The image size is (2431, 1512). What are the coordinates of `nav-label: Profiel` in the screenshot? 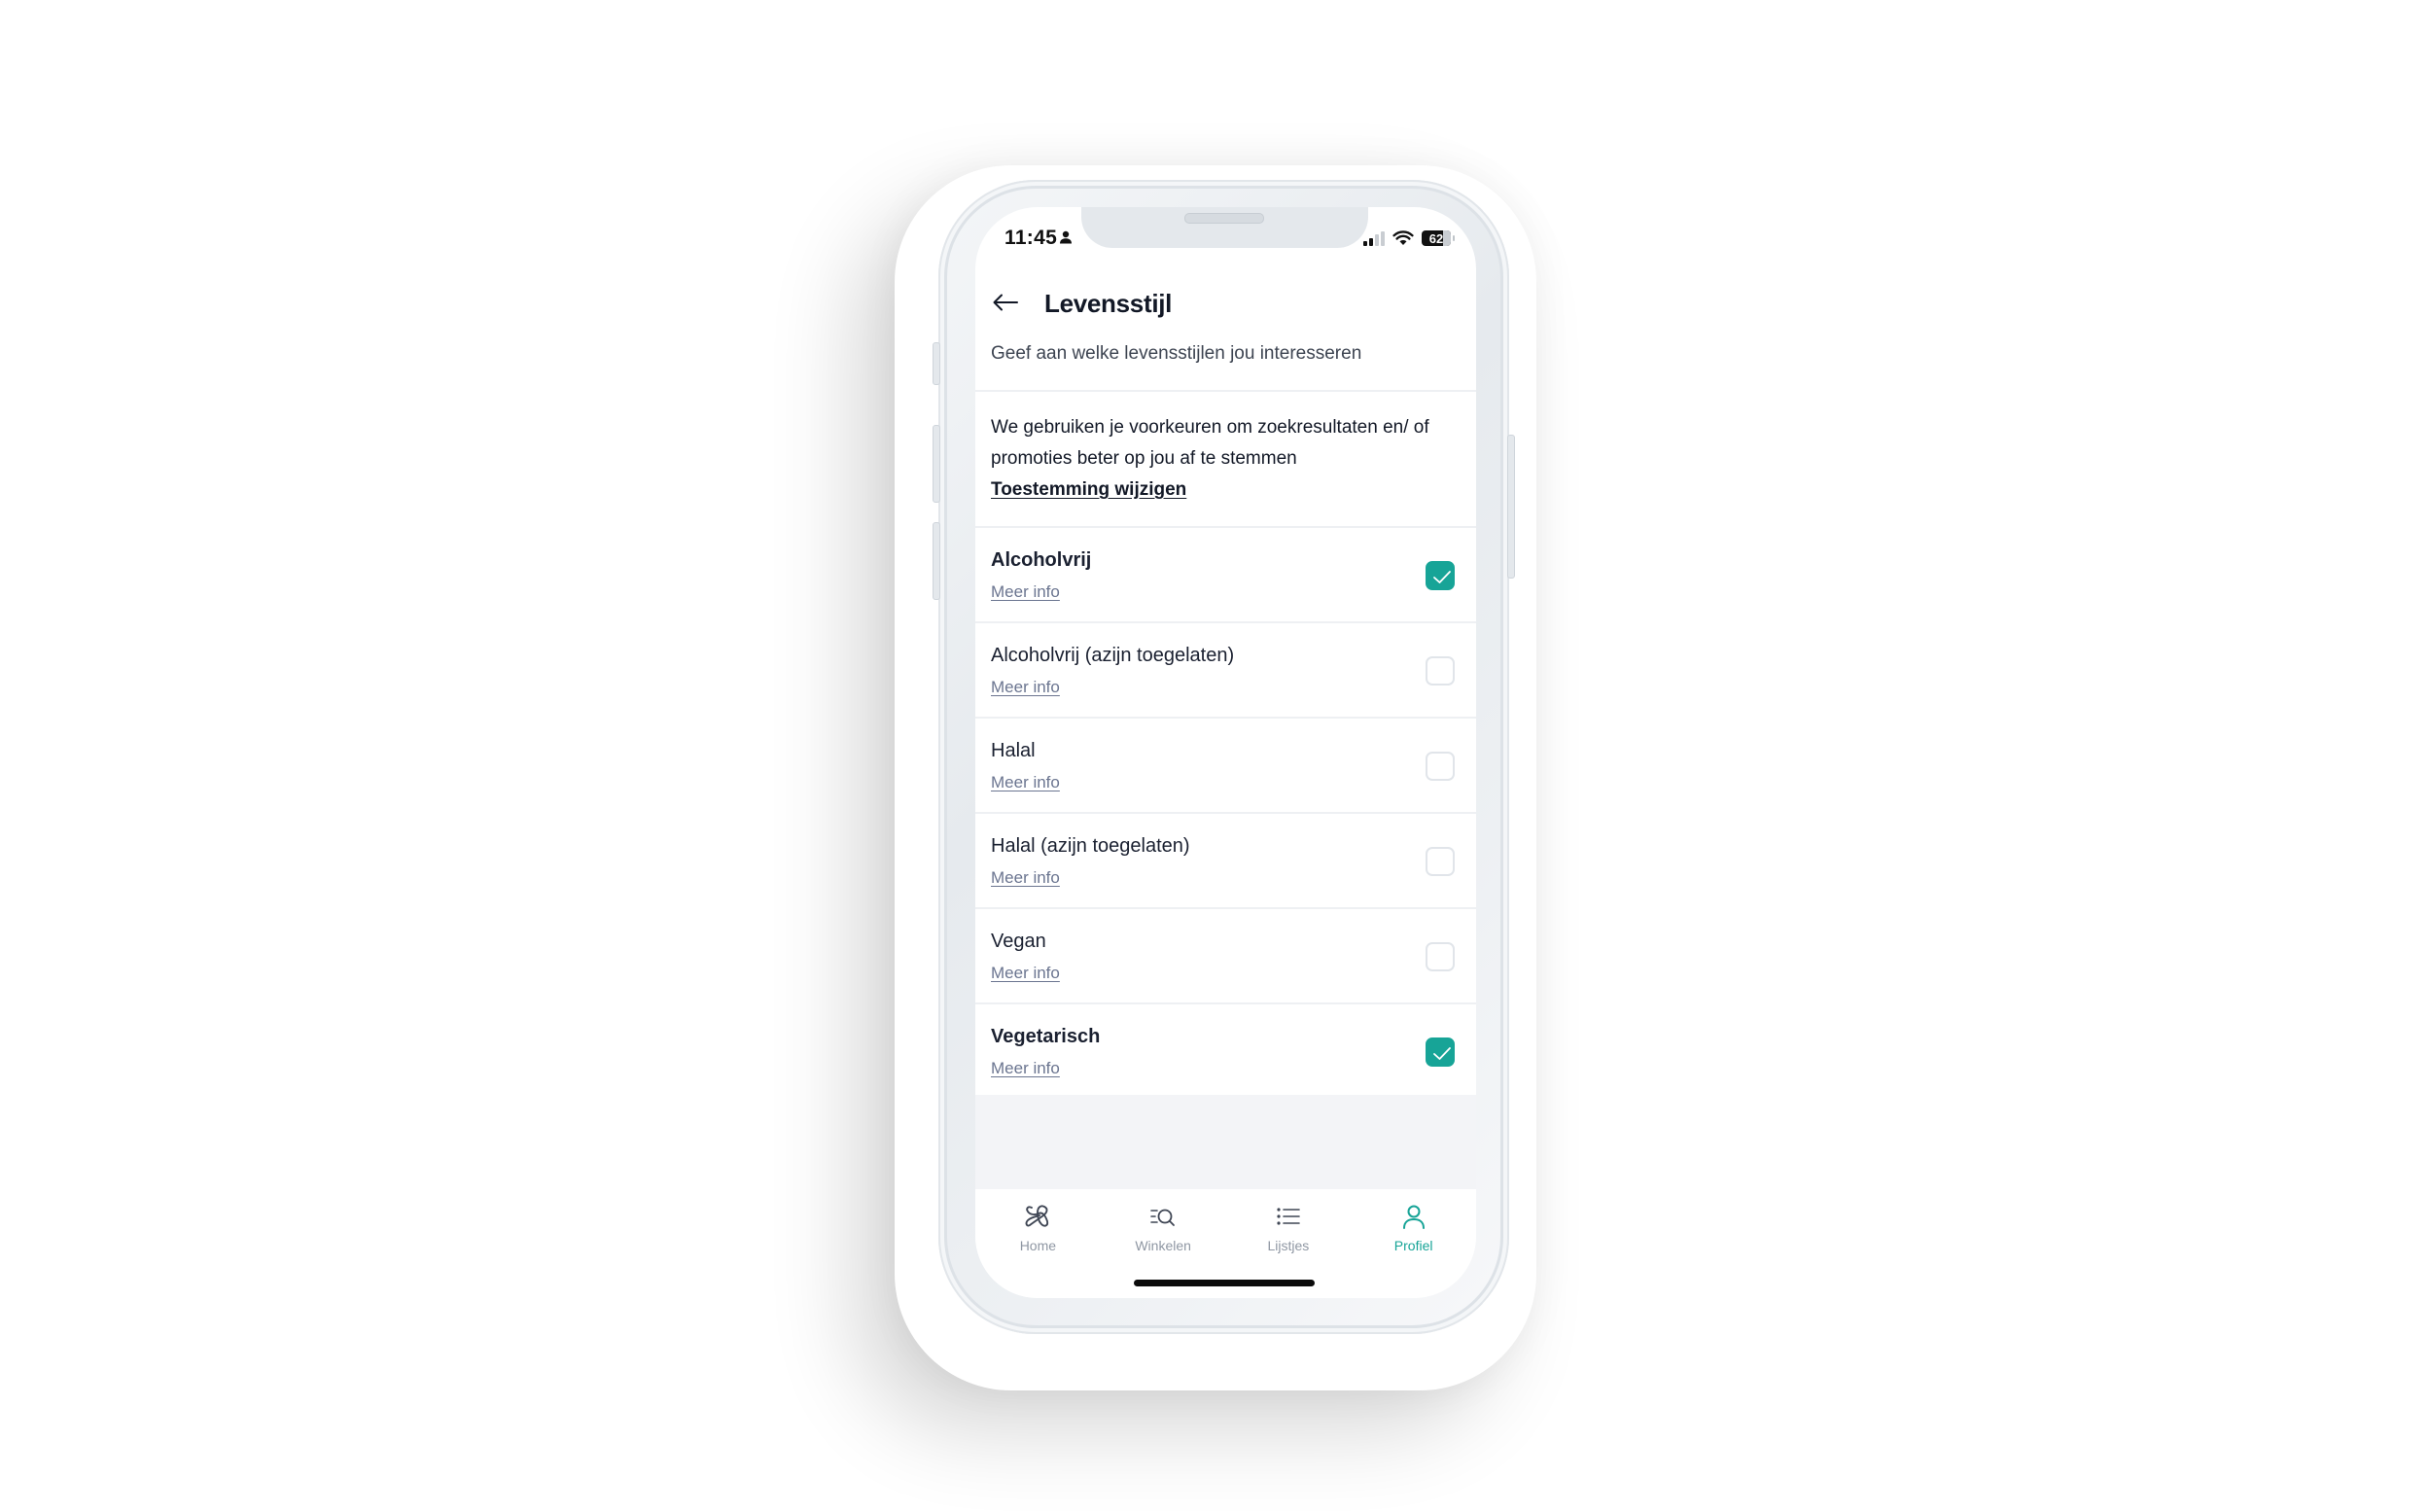 It's located at (1413, 1245).